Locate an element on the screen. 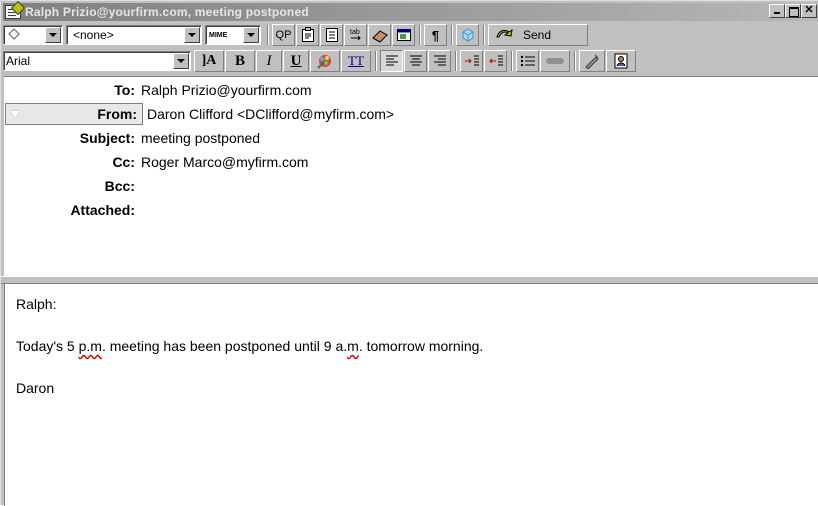 This screenshot has width=818, height=506. signature-button is located at coordinates (592, 61).